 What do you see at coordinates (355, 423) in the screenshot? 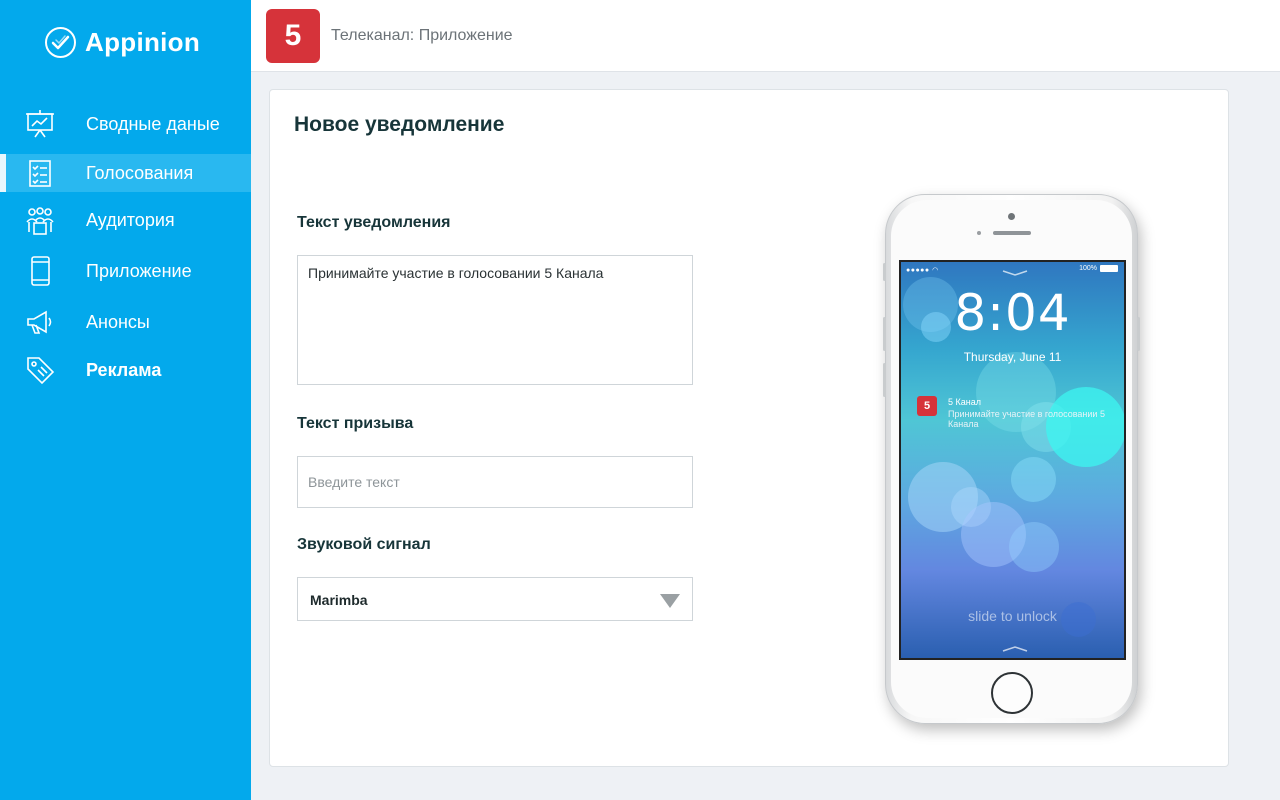
I see `call-text-label: Текст призыва` at bounding box center [355, 423].